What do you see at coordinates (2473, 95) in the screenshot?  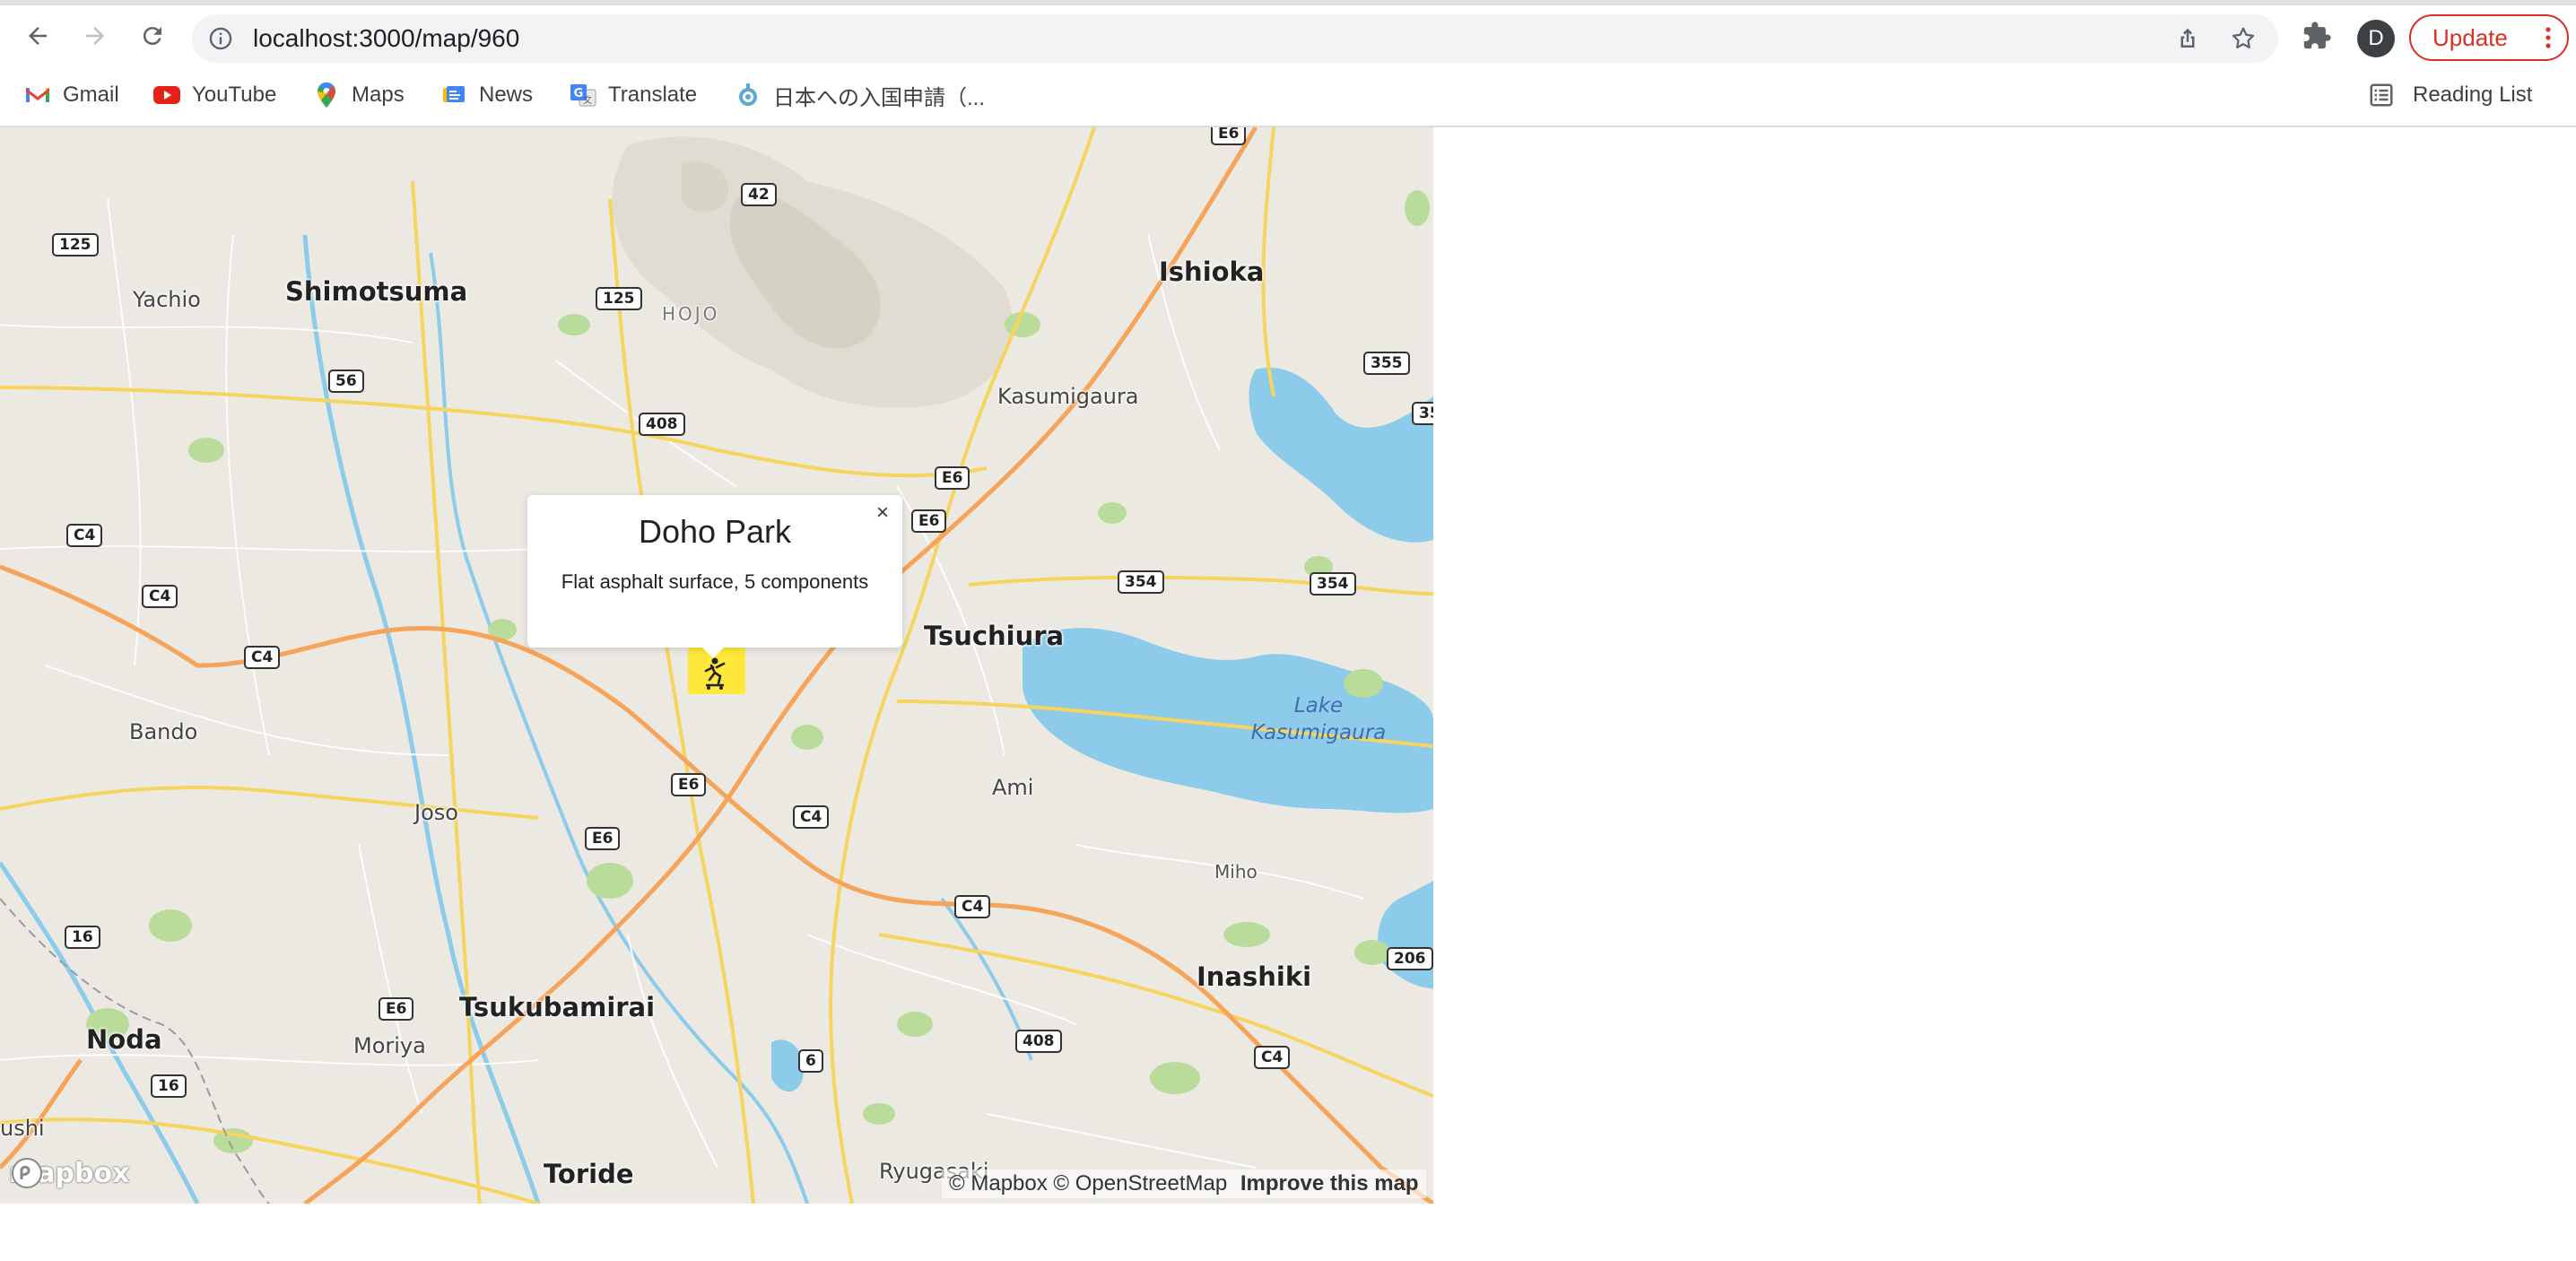 I see `reading-list-label: Reading List` at bounding box center [2473, 95].